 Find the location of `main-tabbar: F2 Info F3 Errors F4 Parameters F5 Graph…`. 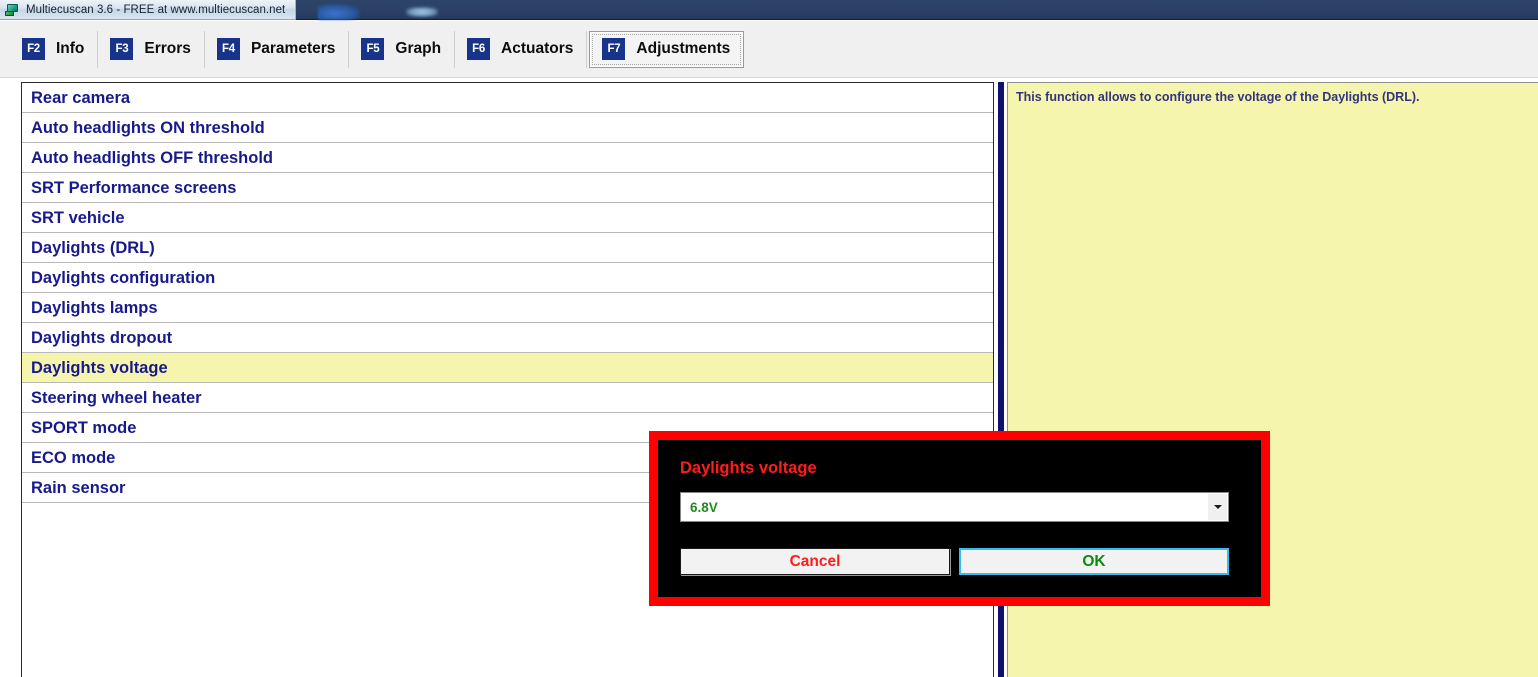

main-tabbar: F2 Info F3 Errors F4 Parameters F5 Graph… is located at coordinates (769, 49).